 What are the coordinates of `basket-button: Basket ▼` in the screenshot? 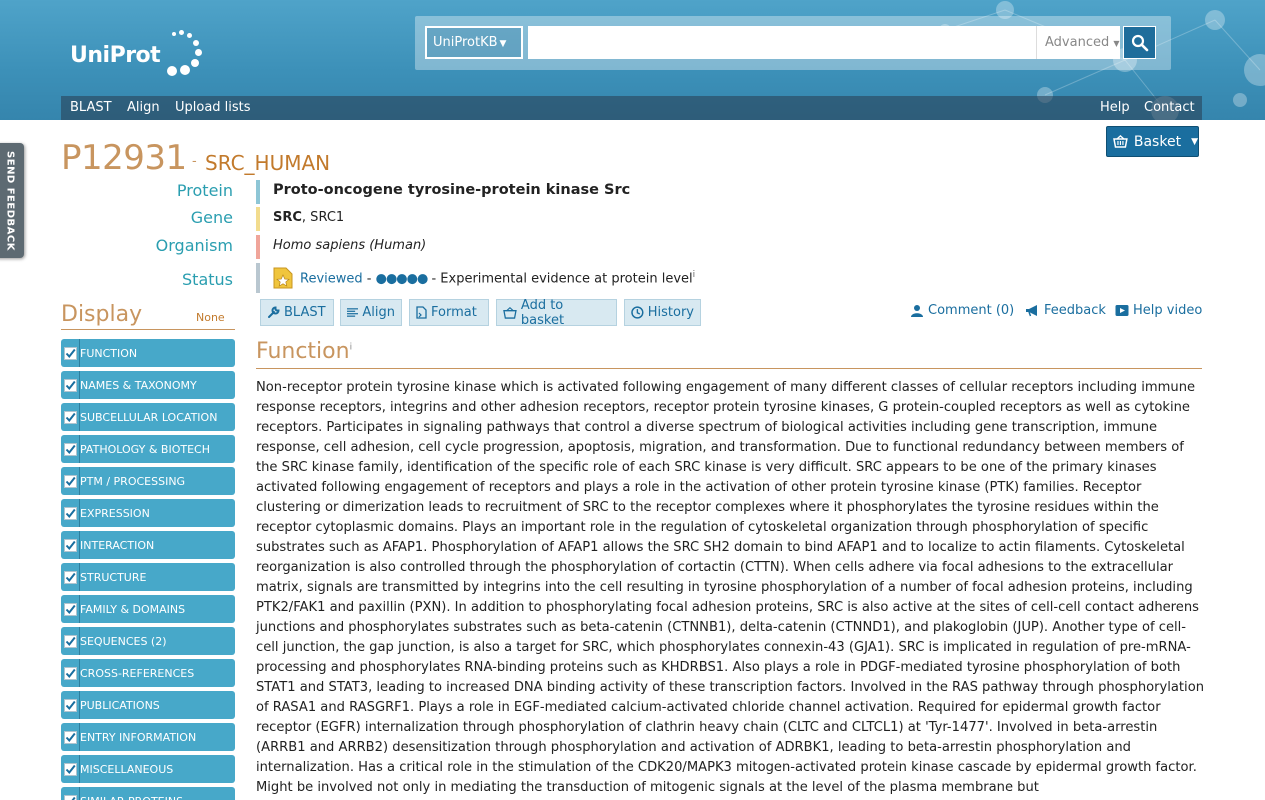 It's located at (1152, 141).